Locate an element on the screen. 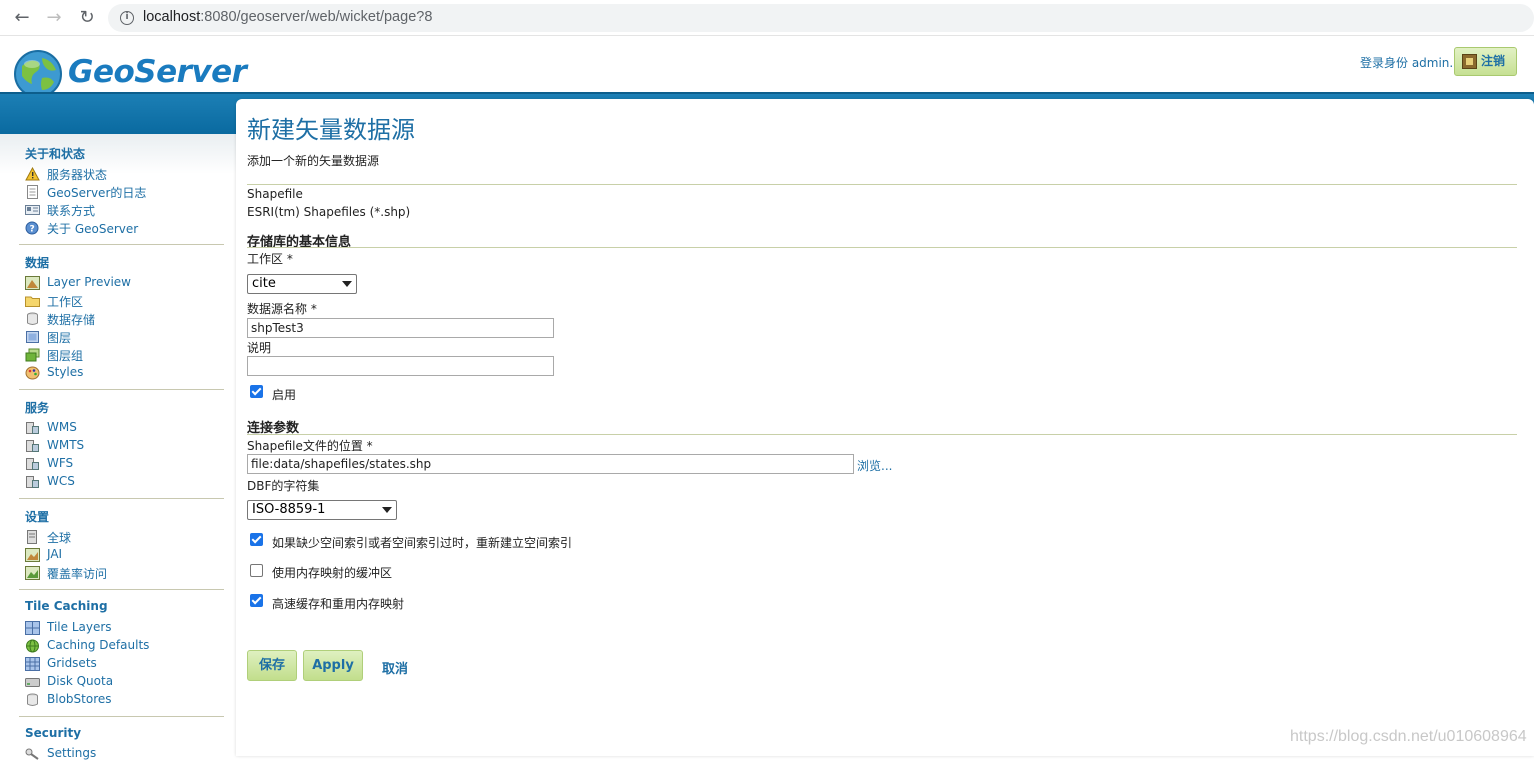  dbf-charset-label: DBF的字符集 is located at coordinates (283, 486).